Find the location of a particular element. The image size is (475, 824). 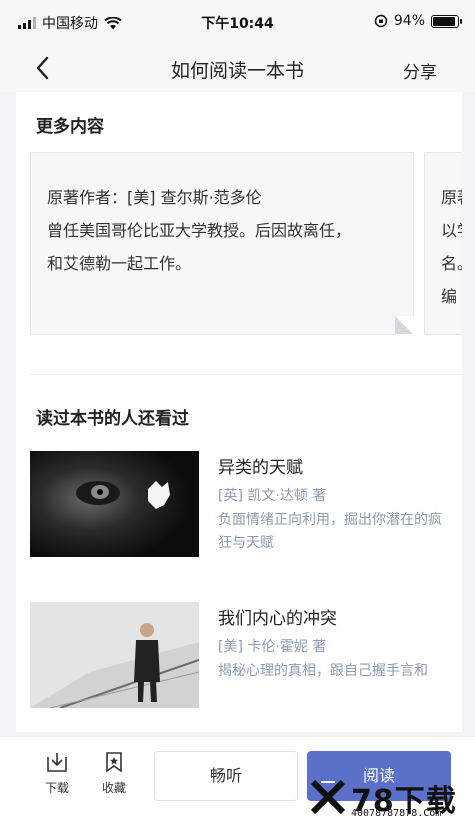

page-fold-icon is located at coordinates (404, 325).